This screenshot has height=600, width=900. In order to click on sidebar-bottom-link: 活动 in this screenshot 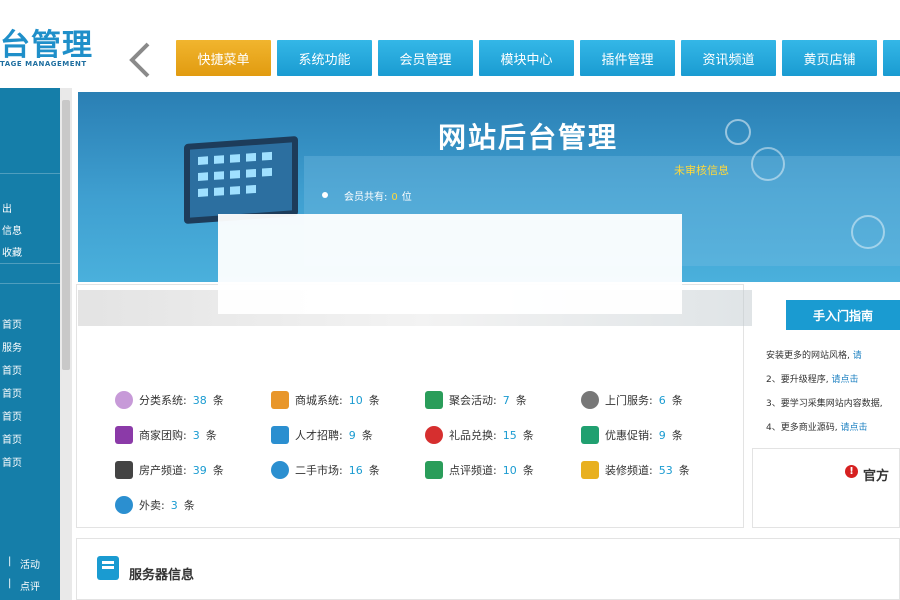, I will do `click(30, 563)`.